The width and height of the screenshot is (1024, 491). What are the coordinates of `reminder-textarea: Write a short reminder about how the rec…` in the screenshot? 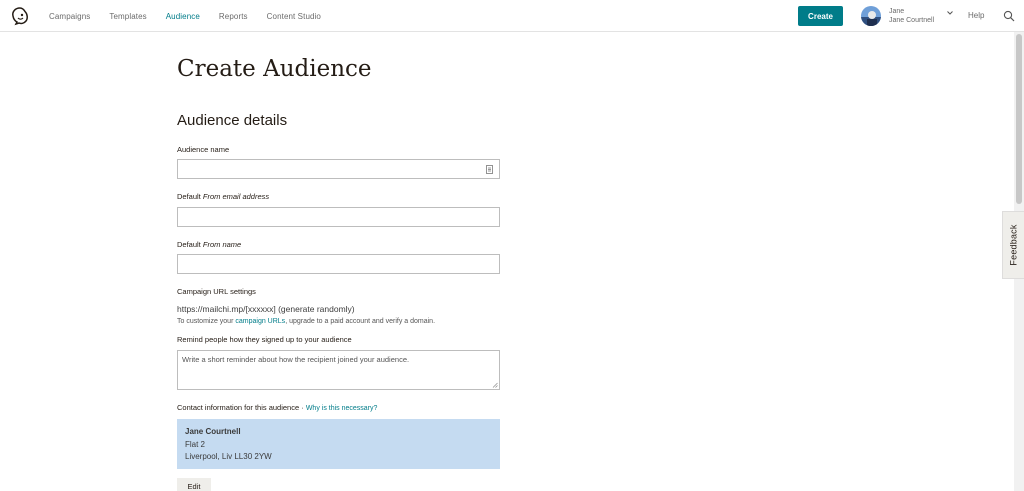 It's located at (338, 370).